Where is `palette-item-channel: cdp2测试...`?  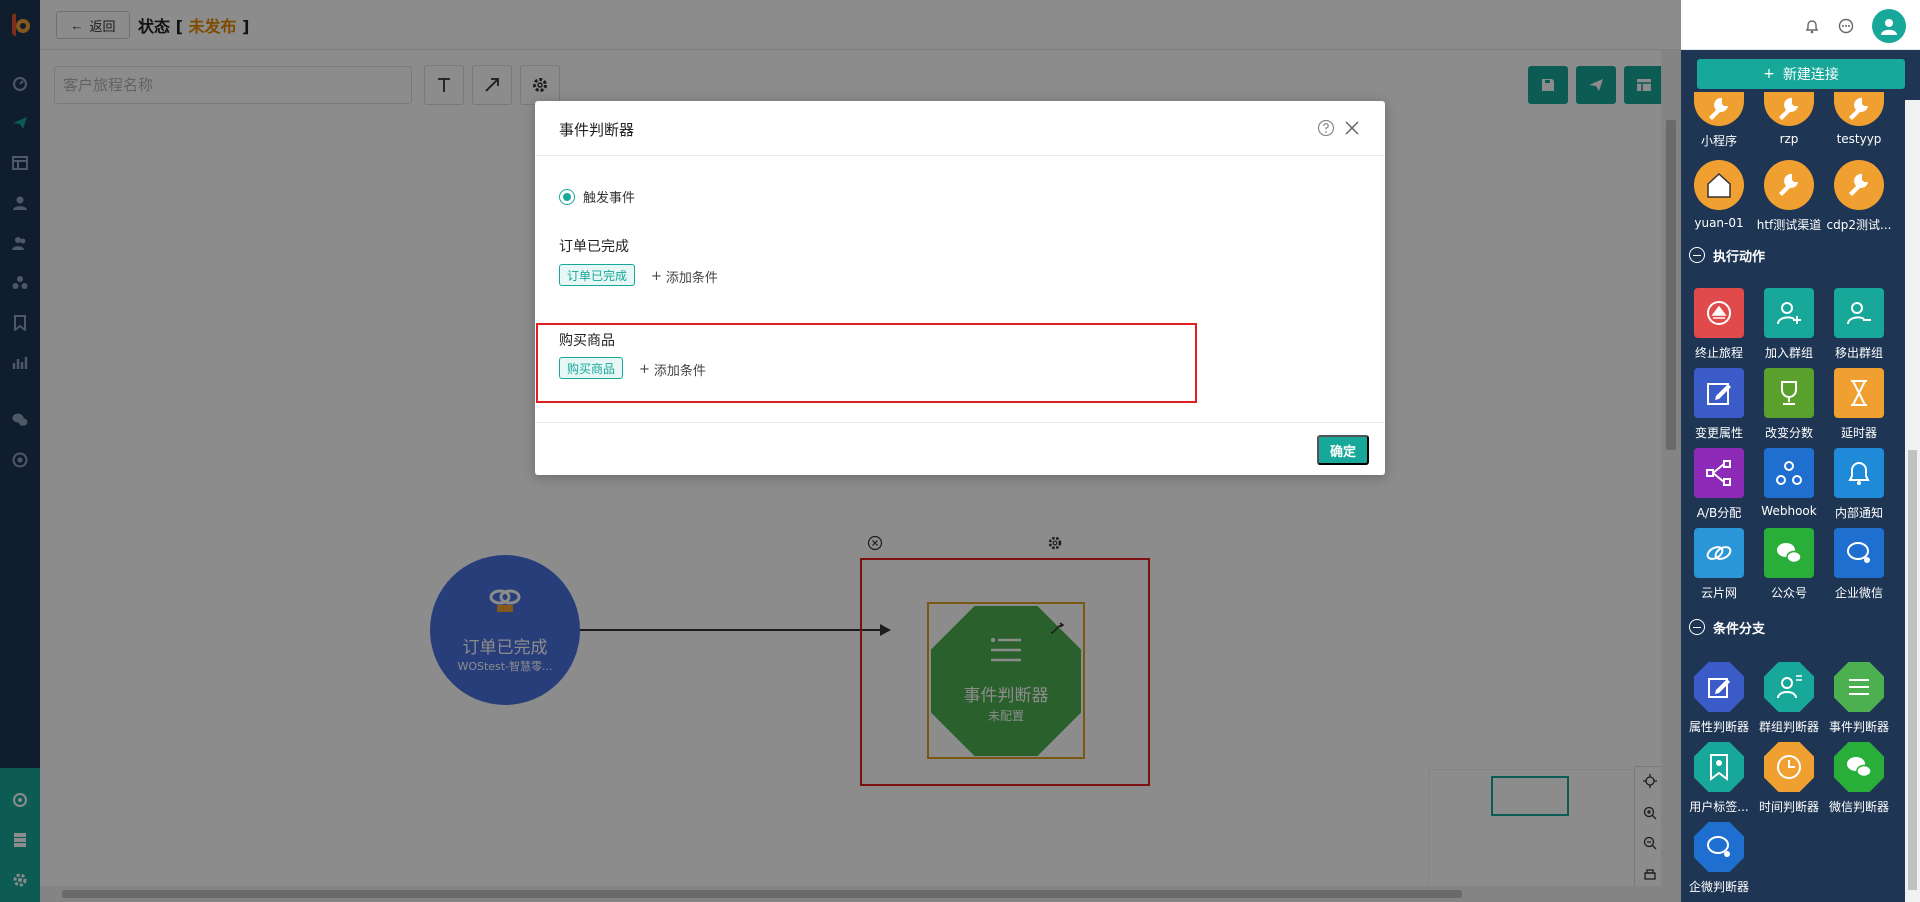
palette-item-channel: cdp2测试... is located at coordinates (1859, 196).